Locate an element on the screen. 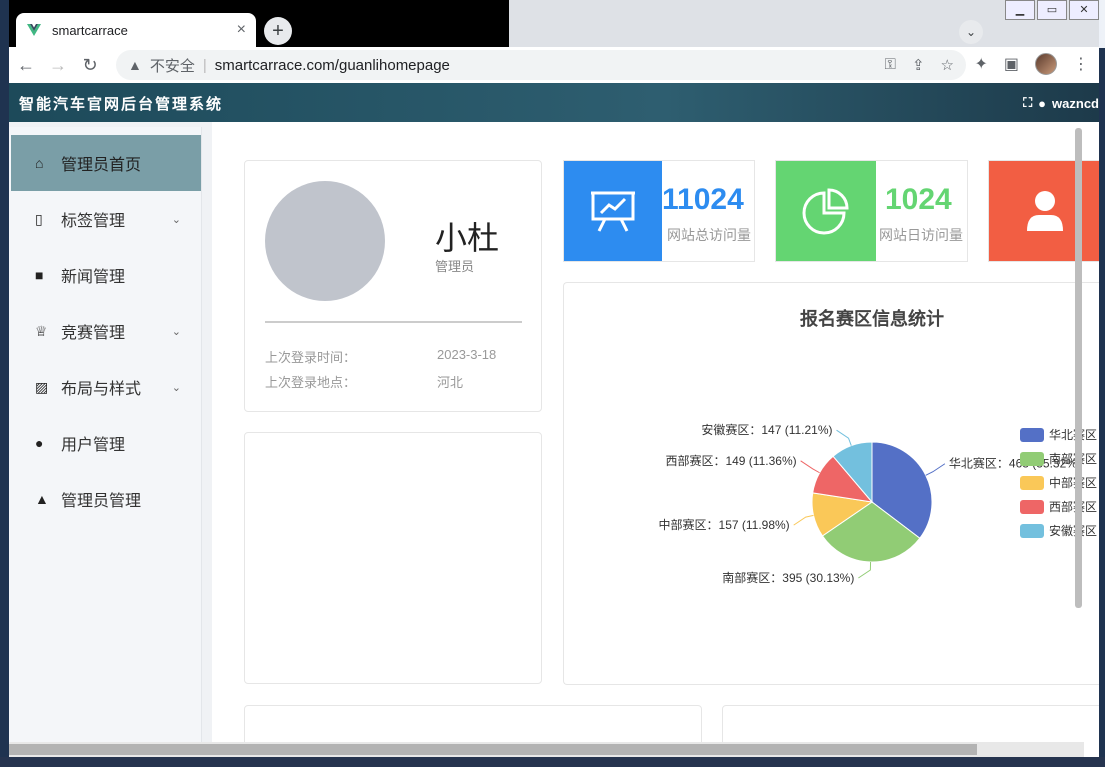  user-tie-icon: ▲ is located at coordinates (42, 499).